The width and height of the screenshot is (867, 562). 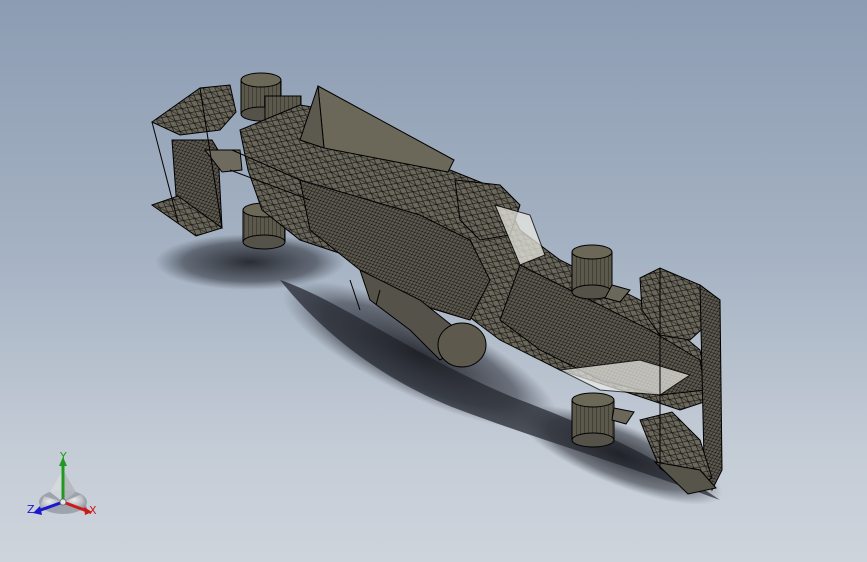 I want to click on rear-wing, so click(x=196, y=160).